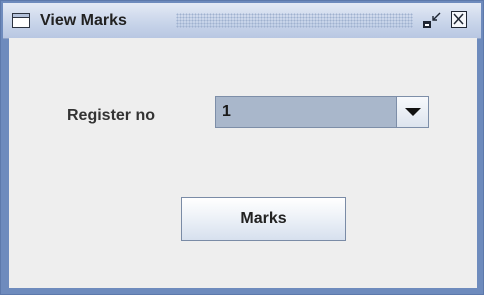 Image resolution: width=490 pixels, height=299 pixels. What do you see at coordinates (83, 20) in the screenshot?
I see `window-title: View Marks` at bounding box center [83, 20].